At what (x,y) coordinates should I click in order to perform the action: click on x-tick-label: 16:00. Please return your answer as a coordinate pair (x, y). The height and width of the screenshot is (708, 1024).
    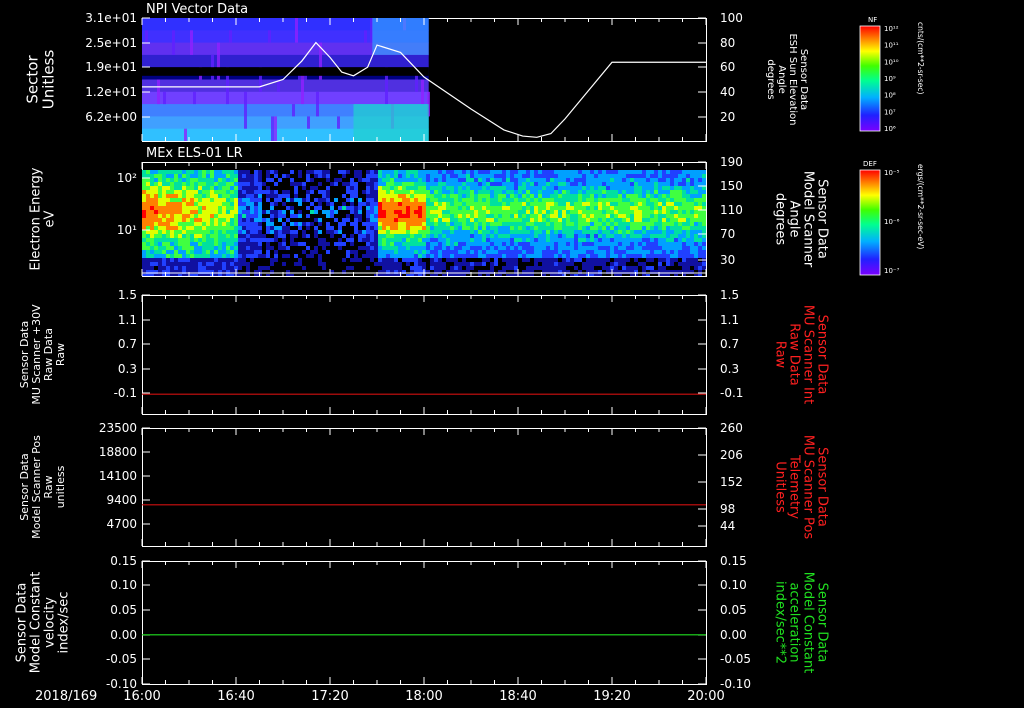
    Looking at the image, I should click on (141, 696).